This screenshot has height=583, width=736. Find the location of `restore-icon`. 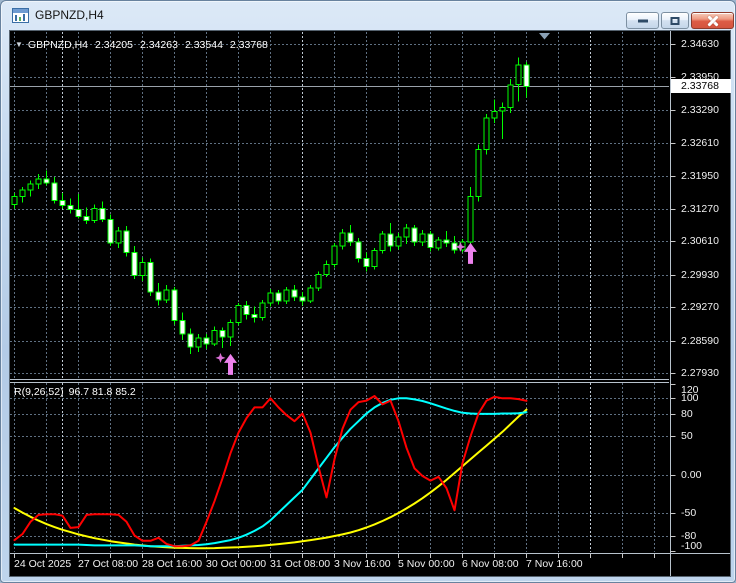

restore-icon is located at coordinates (675, 20).